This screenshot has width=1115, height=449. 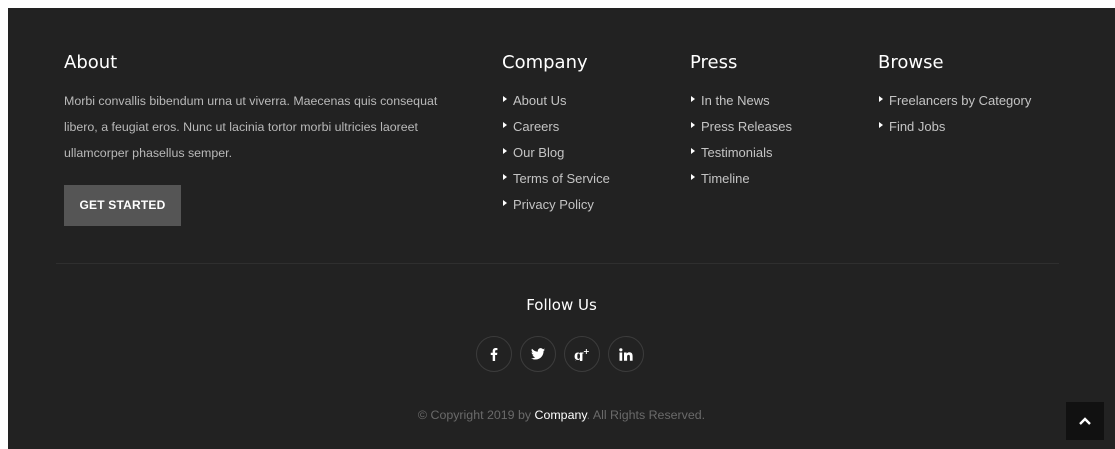 What do you see at coordinates (538, 354) in the screenshot?
I see `twitter-icon` at bounding box center [538, 354].